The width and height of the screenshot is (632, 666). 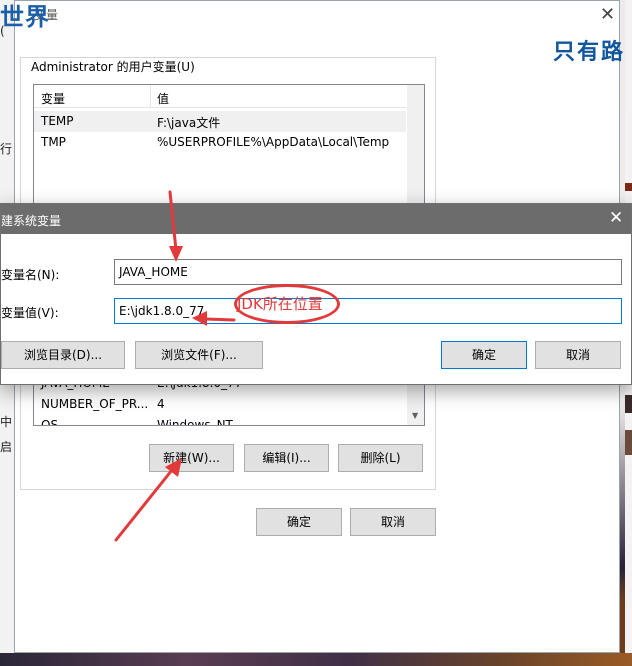 What do you see at coordinates (220, 404) in the screenshot?
I see `list-item: NUMBER_OF_PR... 4` at bounding box center [220, 404].